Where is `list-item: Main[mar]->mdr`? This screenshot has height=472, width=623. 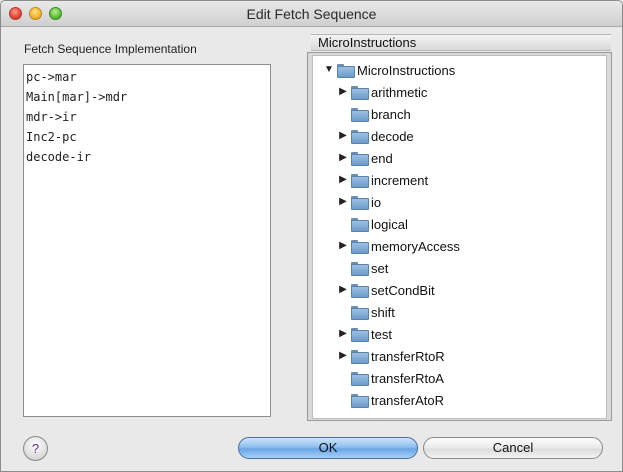 list-item: Main[mar]->mdr is located at coordinates (147, 97).